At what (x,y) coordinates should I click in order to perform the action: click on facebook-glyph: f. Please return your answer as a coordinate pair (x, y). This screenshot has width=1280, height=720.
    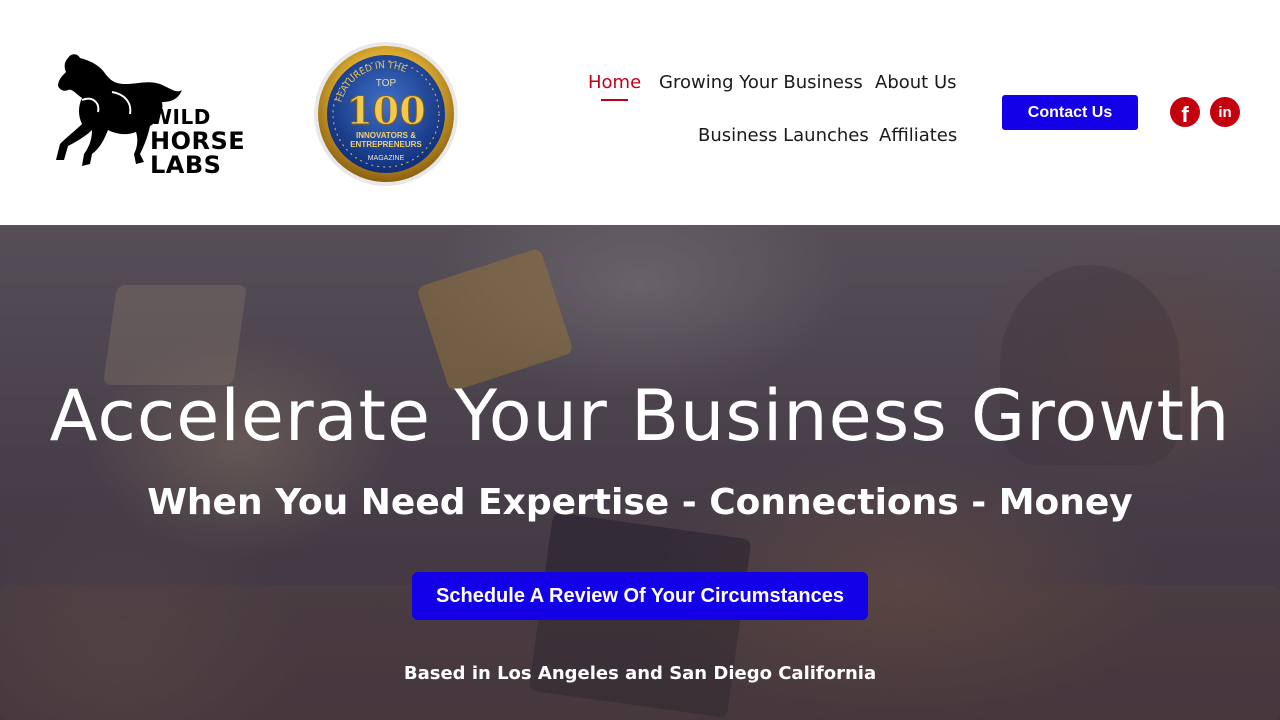
    Looking at the image, I should click on (1185, 114).